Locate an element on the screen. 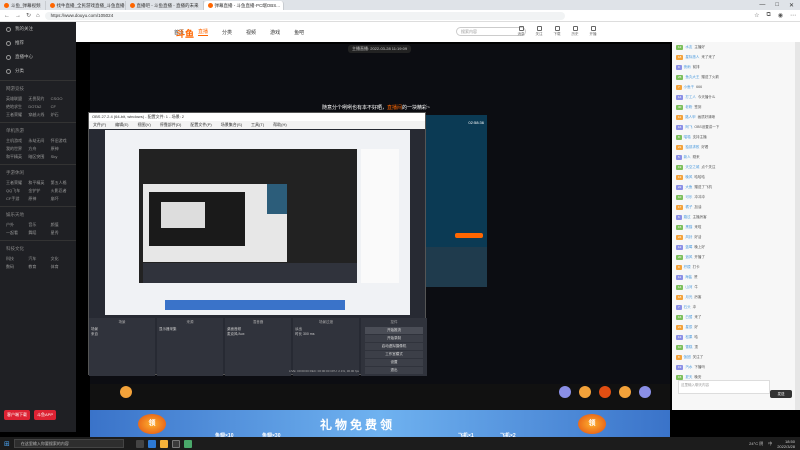 The height and width of the screenshot is (450, 800). ling-button-right: 领 is located at coordinates (592, 424).